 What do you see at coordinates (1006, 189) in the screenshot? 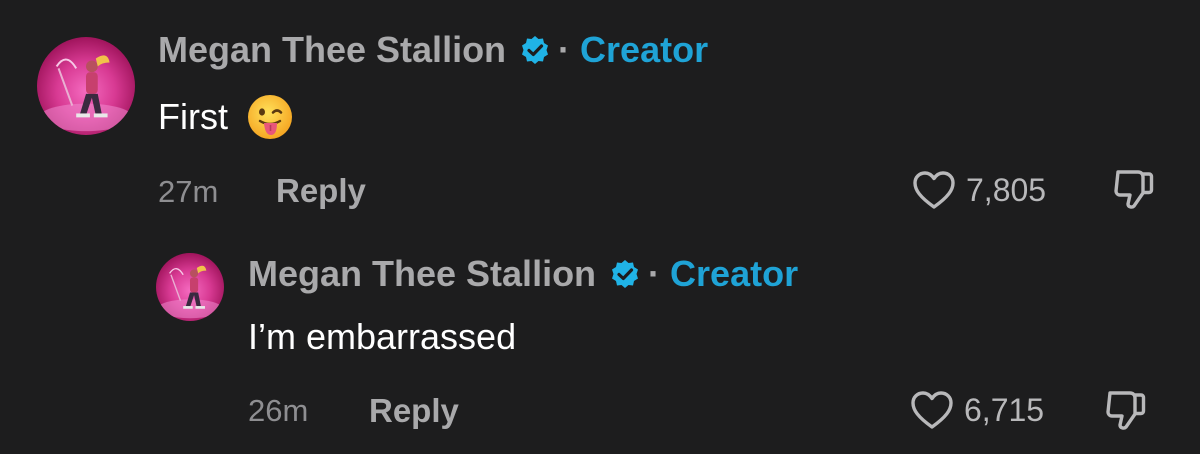
I see `like-count: 7,805` at bounding box center [1006, 189].